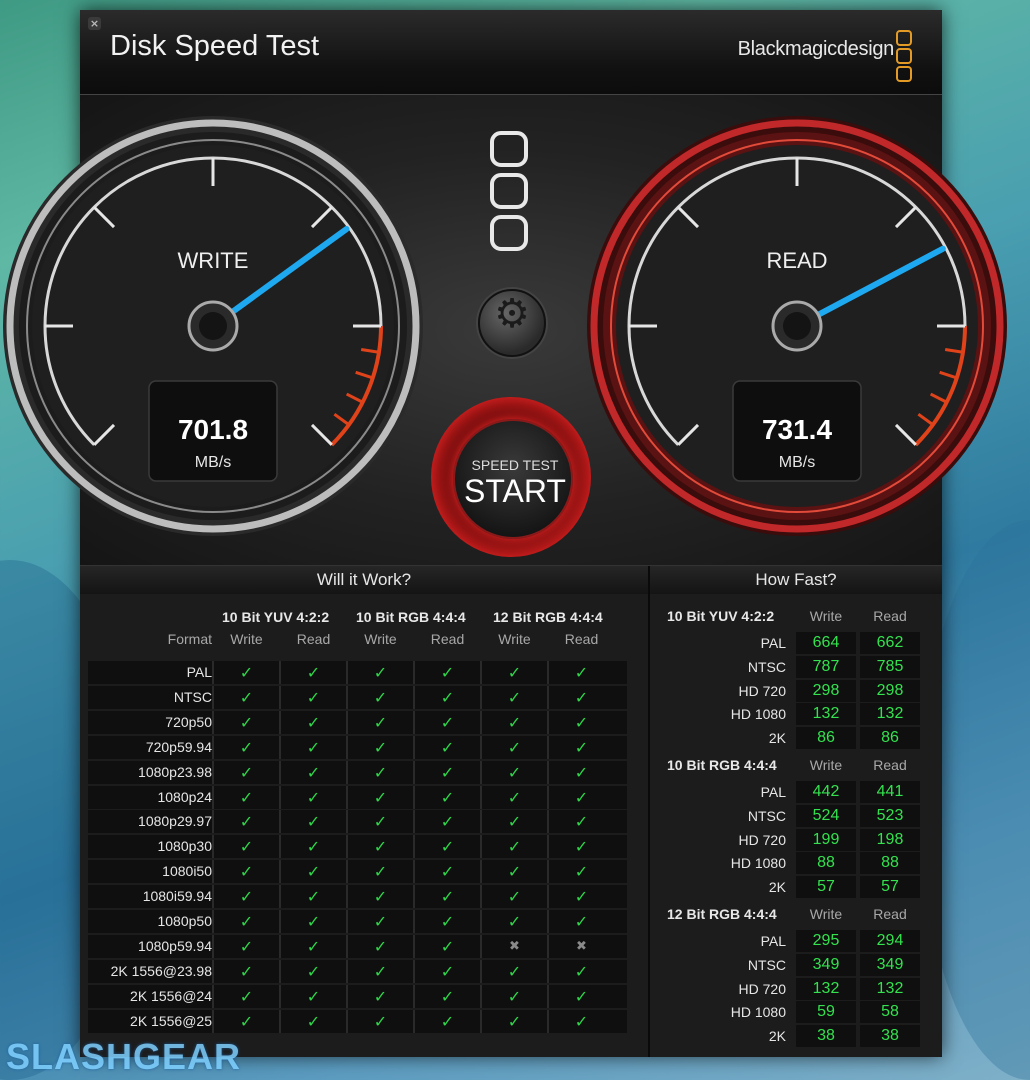 The width and height of the screenshot is (1030, 1080). I want to click on write-speed-value: 524, so click(826, 815).